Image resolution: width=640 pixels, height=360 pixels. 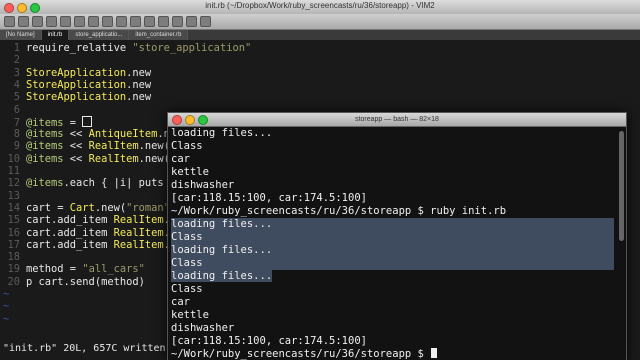 What do you see at coordinates (94, 183) in the screenshot?
I see `code-line: 12 @items.each { |i| puts i.n` at bounding box center [94, 183].